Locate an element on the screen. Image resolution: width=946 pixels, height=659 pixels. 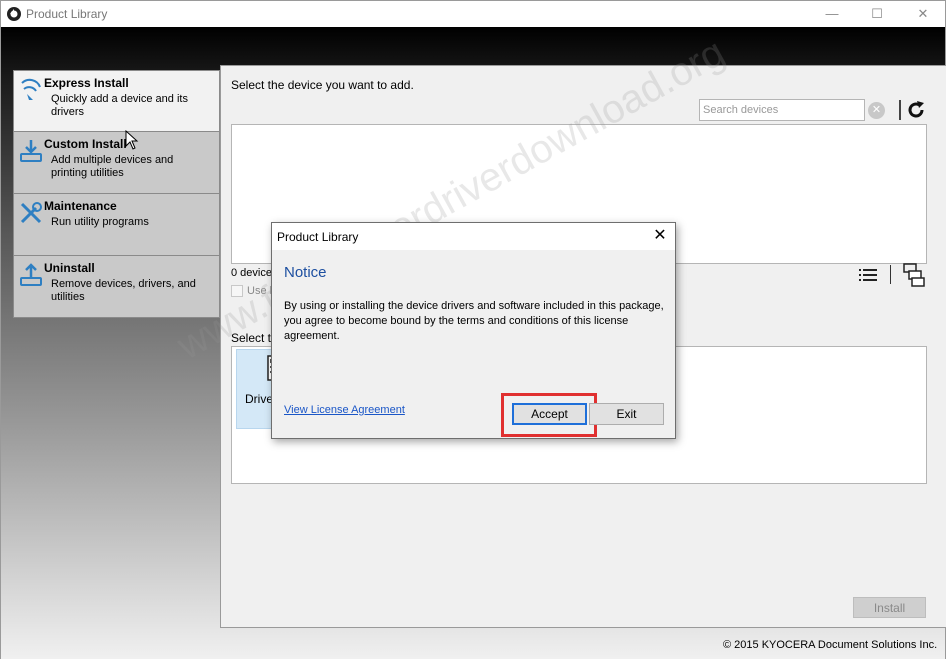
network-devices-icon is located at coordinates (914, 275).